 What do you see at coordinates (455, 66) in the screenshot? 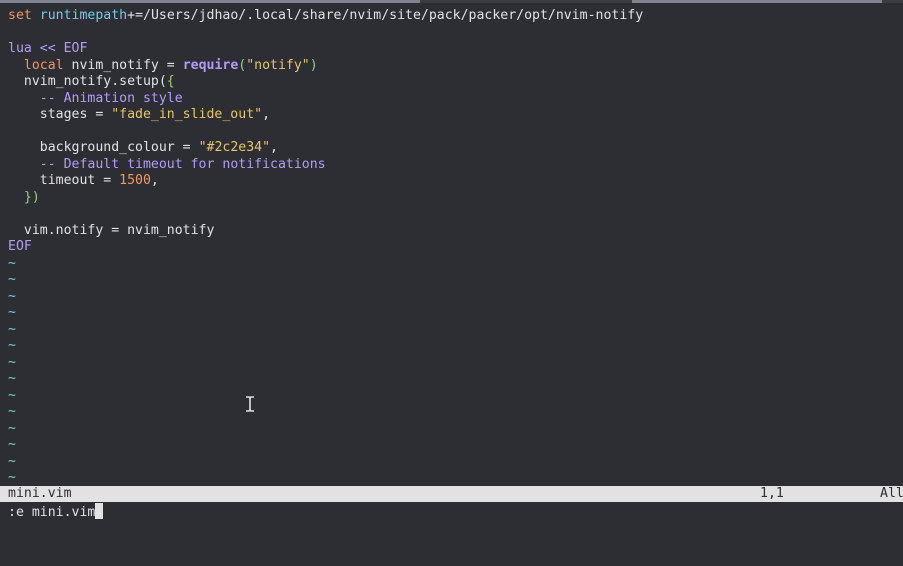
I see `code-line: local nvim_notify = require("notify")` at bounding box center [455, 66].